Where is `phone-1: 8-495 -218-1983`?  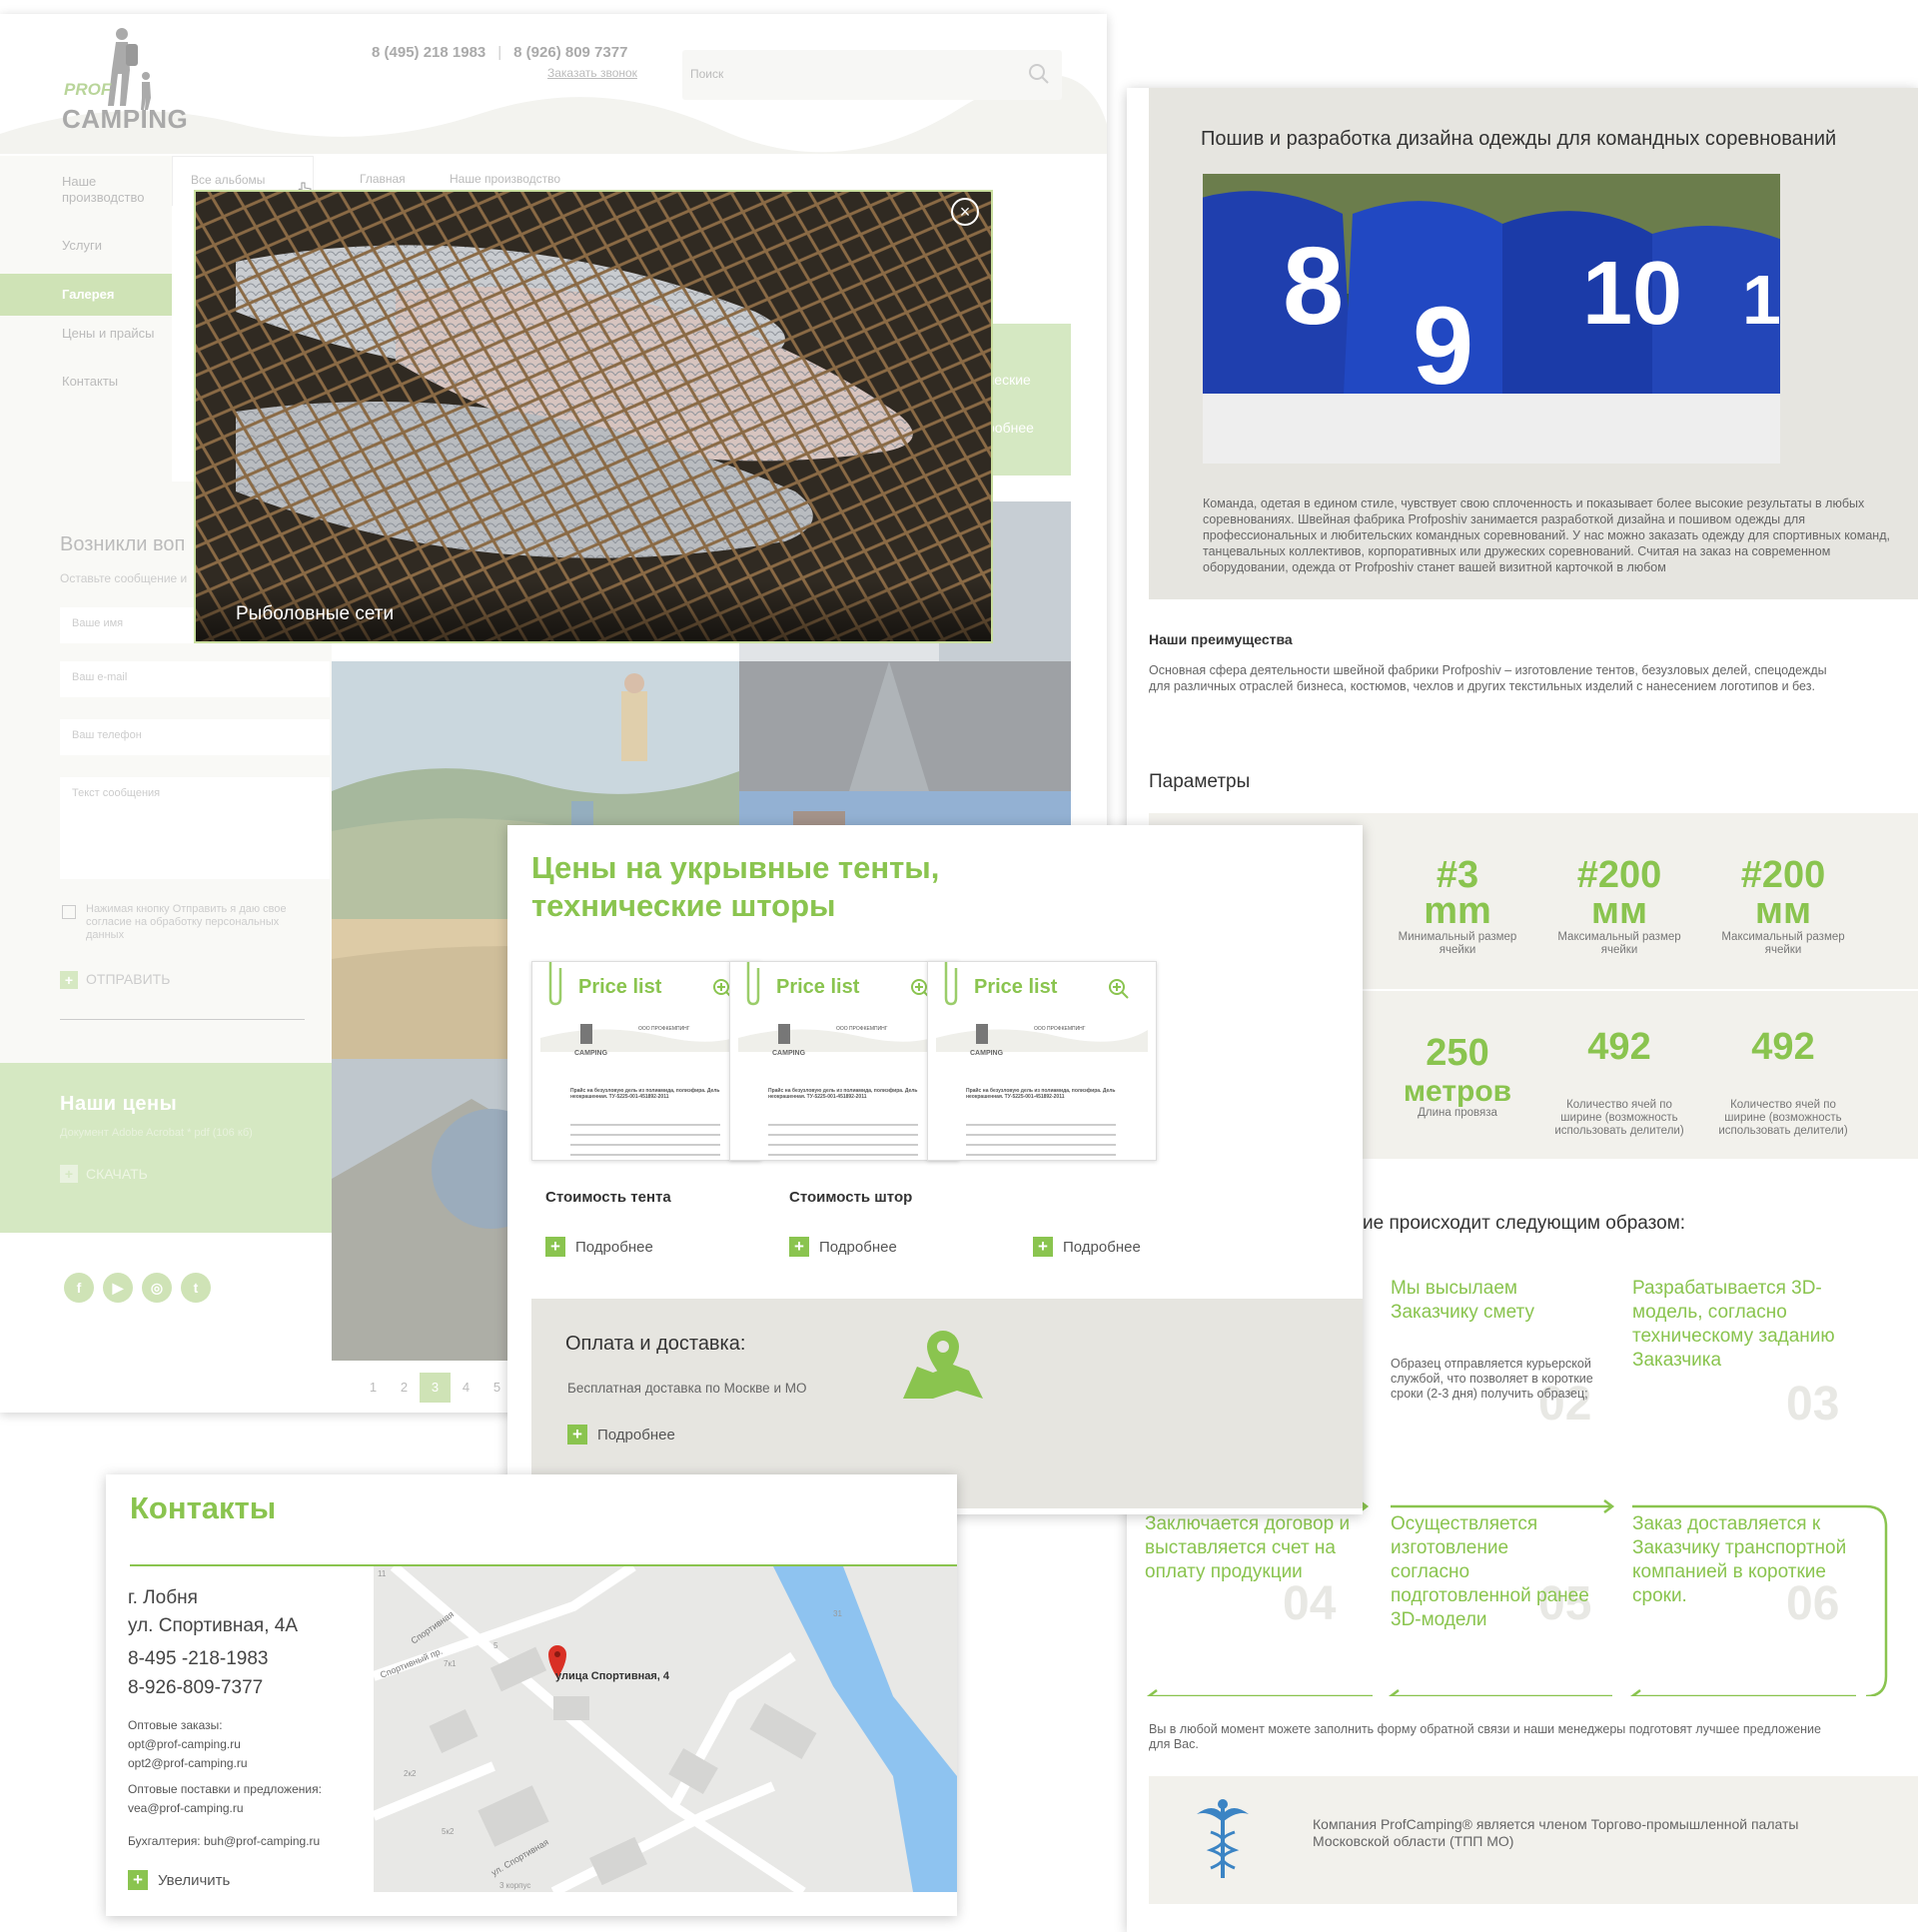 phone-1: 8-495 -218-1983 is located at coordinates (198, 1658).